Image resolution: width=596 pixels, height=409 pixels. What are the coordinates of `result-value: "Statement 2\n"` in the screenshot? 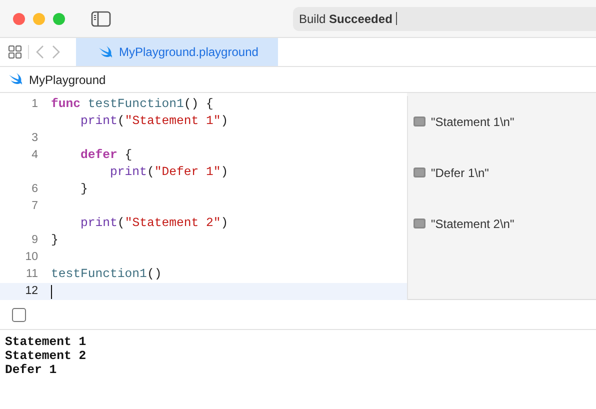 It's located at (472, 223).